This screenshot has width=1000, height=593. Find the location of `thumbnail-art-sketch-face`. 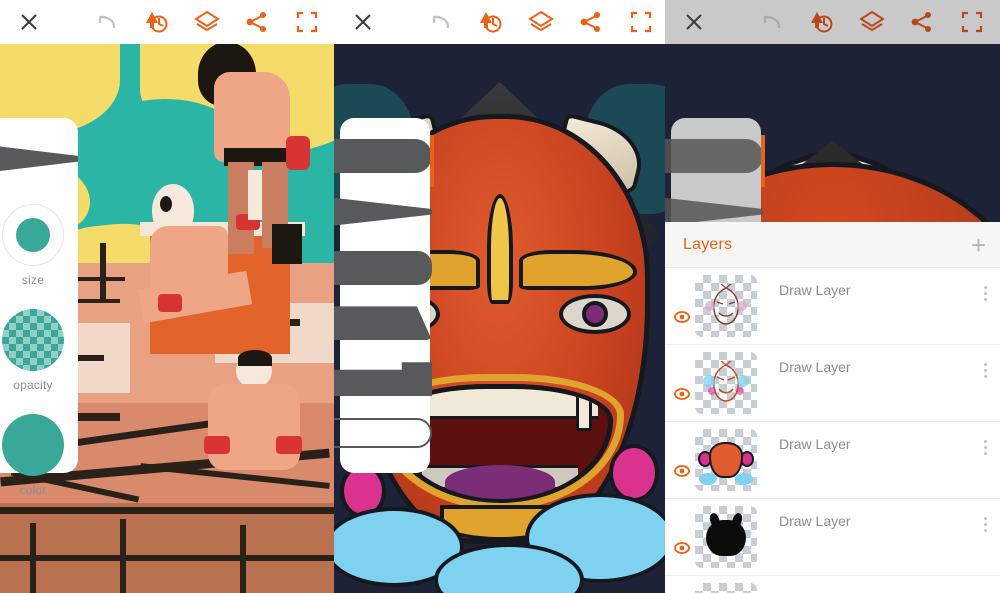

thumbnail-art-sketch-face is located at coordinates (726, 306).